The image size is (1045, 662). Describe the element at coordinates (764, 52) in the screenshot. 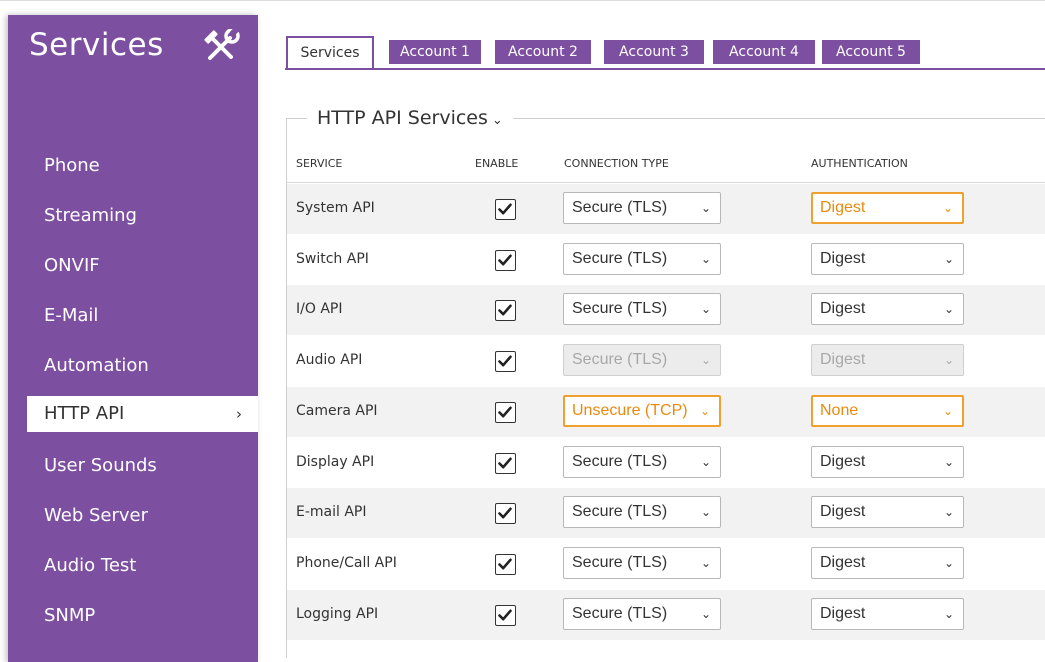

I see `tab-account-4: Account 4` at that location.